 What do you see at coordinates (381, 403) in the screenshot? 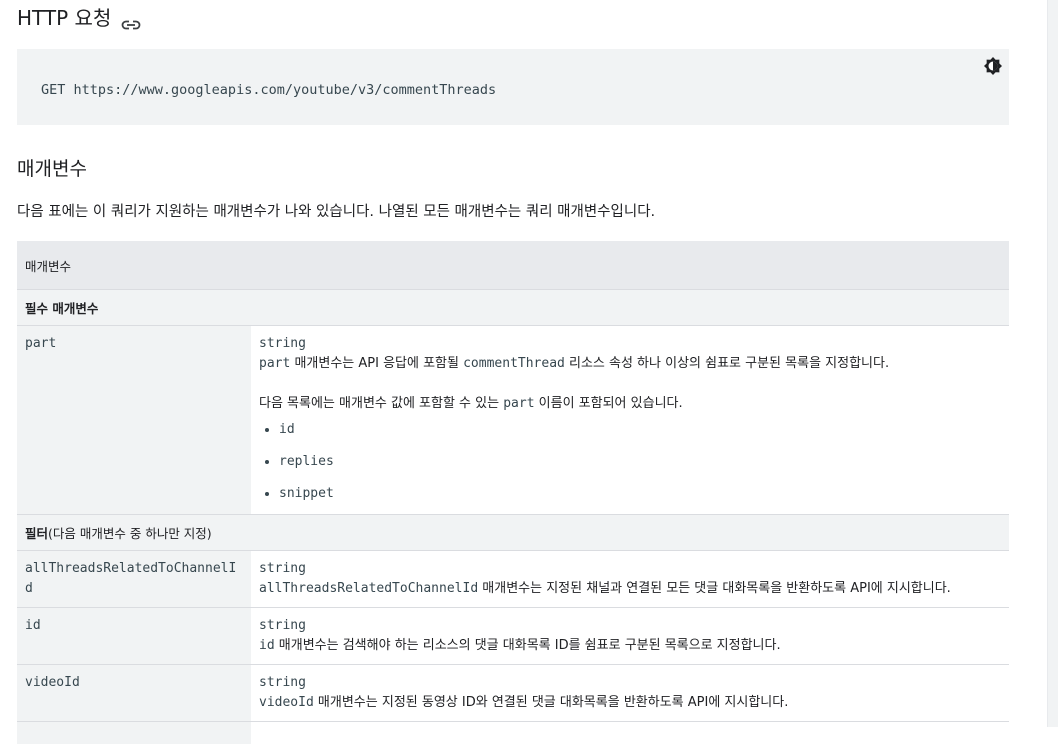
I see `description-text: 다음 목록에는 매개변수 값에 포함할 수 있는` at bounding box center [381, 403].